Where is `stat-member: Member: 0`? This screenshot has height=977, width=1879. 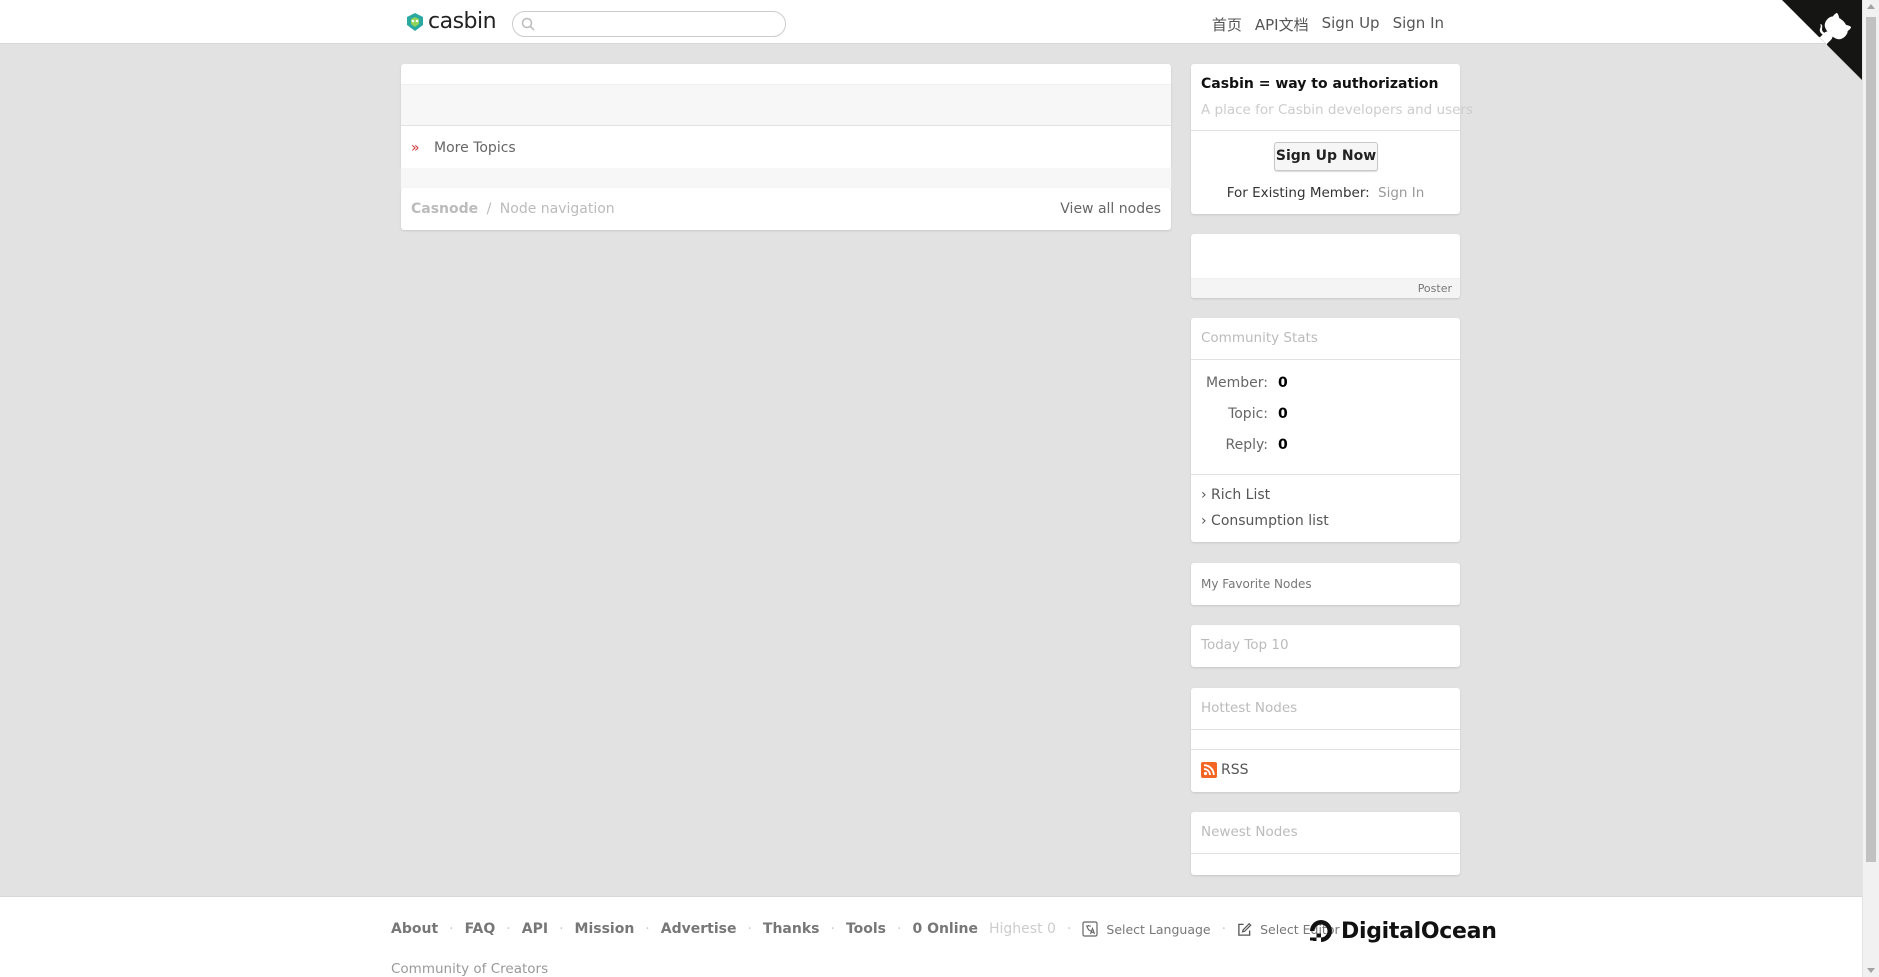 stat-member: Member: 0 is located at coordinates (1325, 389).